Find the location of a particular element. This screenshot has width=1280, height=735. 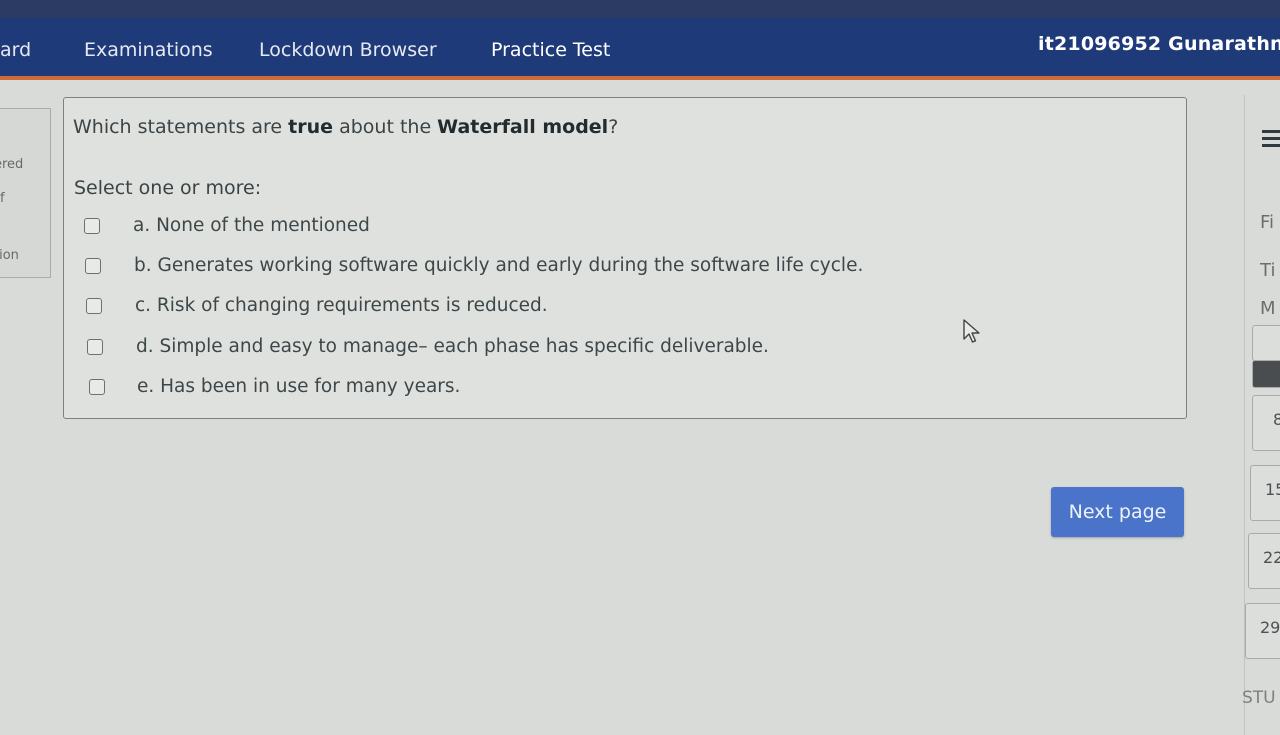

nav-practice-test: Practice Test is located at coordinates (550, 47).